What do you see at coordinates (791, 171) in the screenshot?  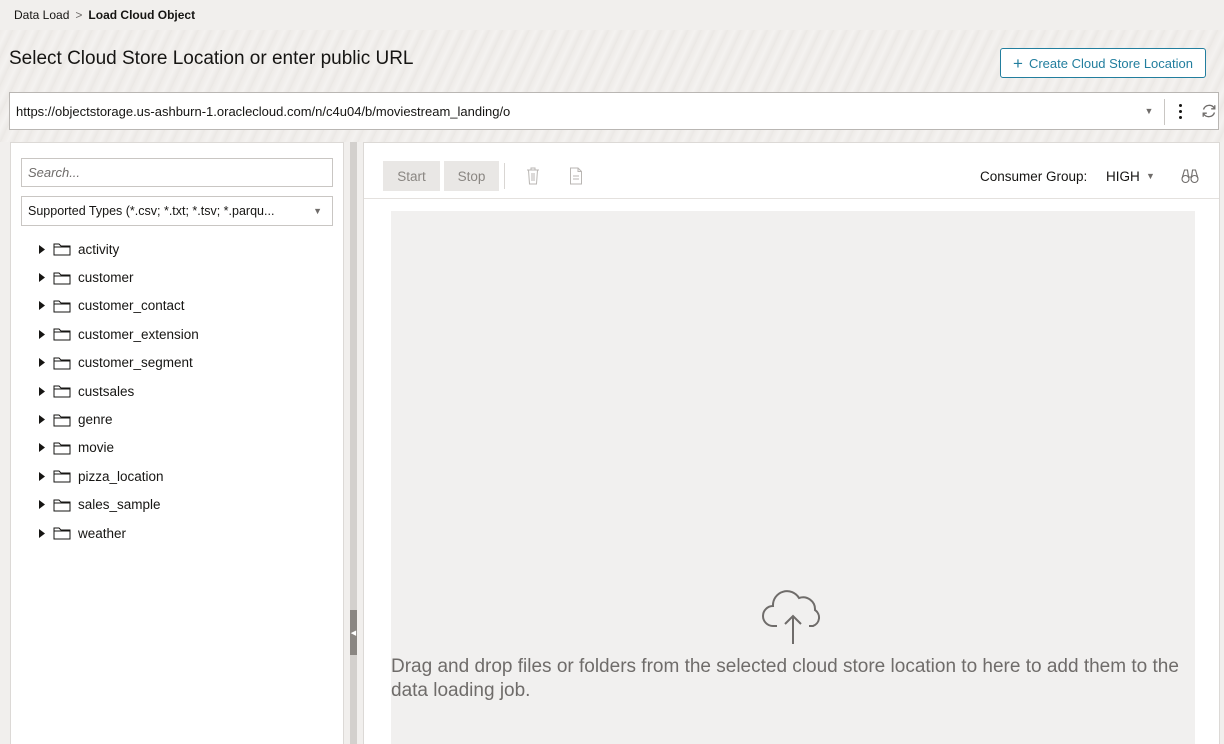 I see `load-job-toolbar: Start Stop Consumer Group: HIGH ▼` at bounding box center [791, 171].